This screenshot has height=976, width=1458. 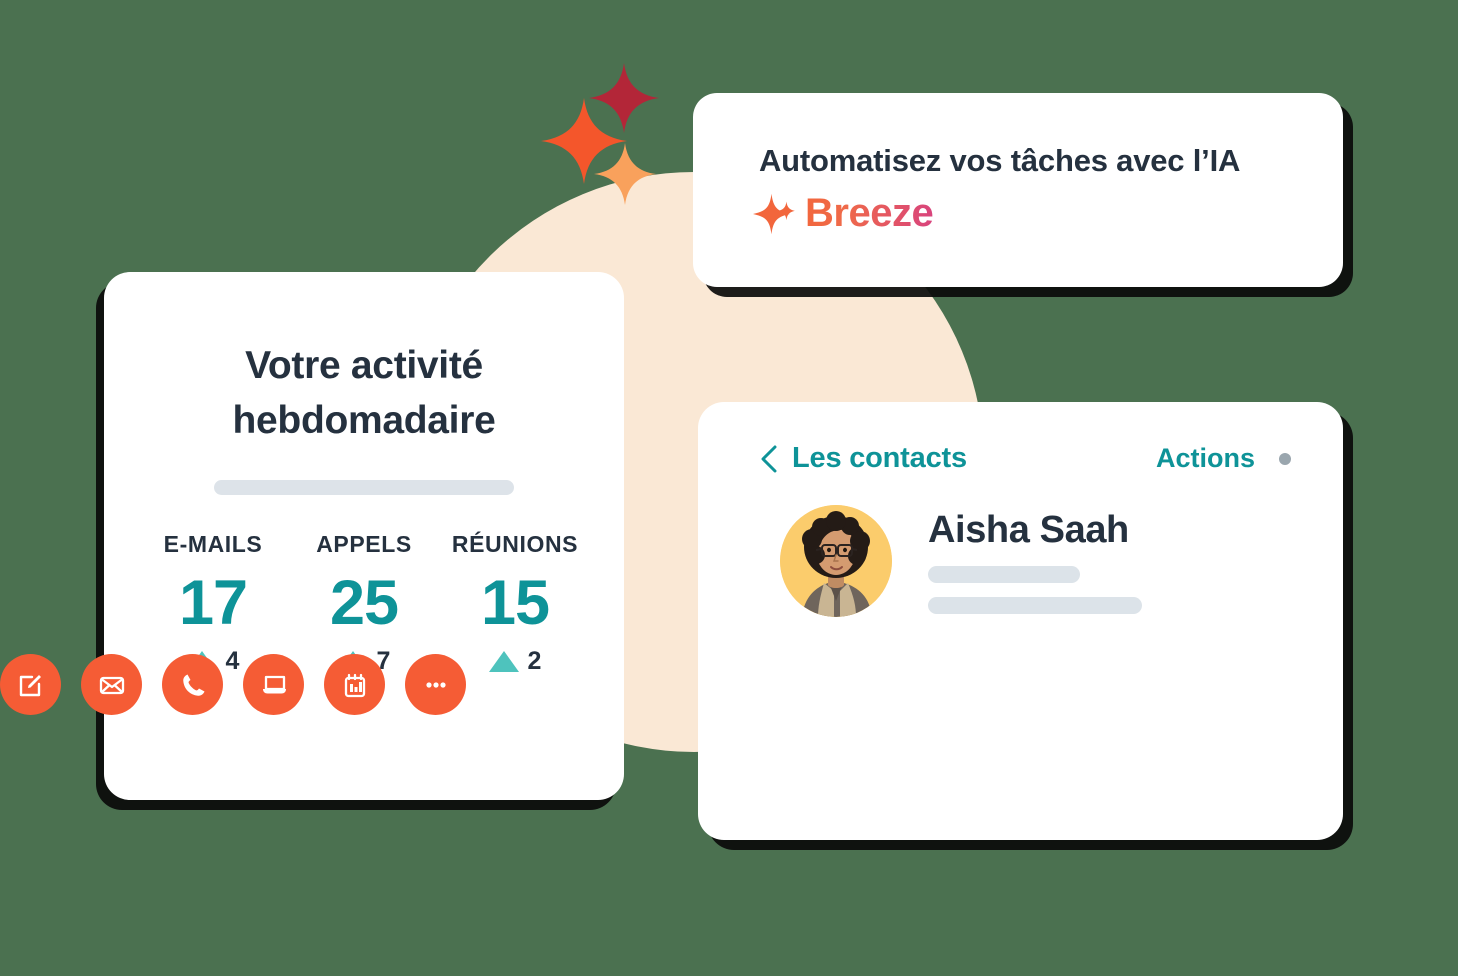 What do you see at coordinates (1000, 160) in the screenshot?
I see `breeze-headline: Automatisez vos tâches avec l’IA` at bounding box center [1000, 160].